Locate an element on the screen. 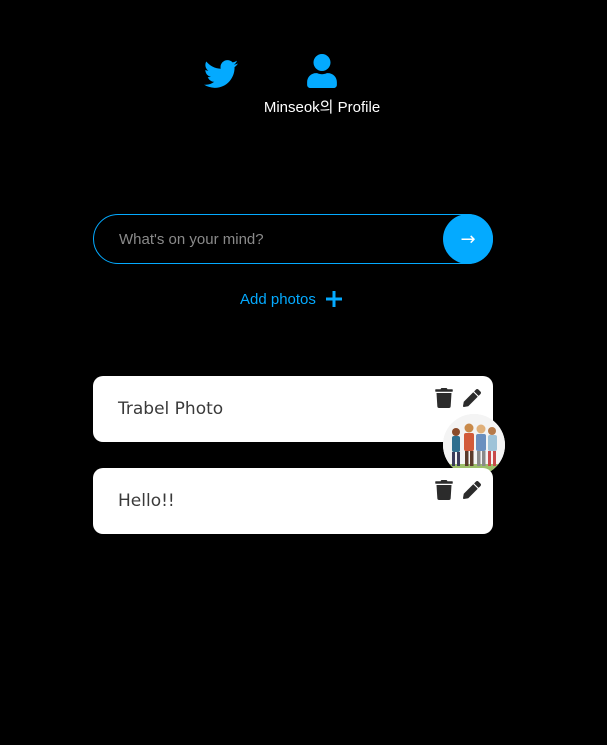  tweet-card: Trabel Photo is located at coordinates (299, 426).